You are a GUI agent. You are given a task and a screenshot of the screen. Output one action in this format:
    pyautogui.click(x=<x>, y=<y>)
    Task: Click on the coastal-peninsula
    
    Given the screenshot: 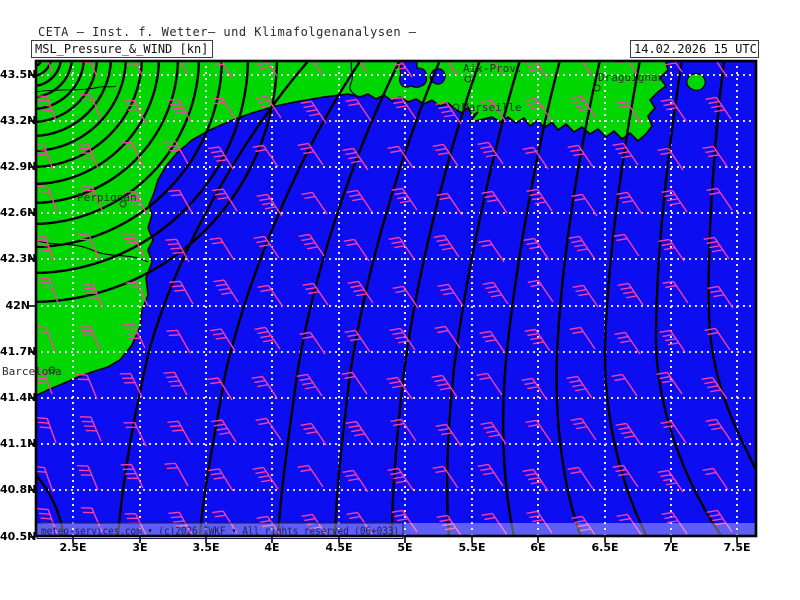 What is the action you would take?
    pyautogui.click(x=696, y=81)
    